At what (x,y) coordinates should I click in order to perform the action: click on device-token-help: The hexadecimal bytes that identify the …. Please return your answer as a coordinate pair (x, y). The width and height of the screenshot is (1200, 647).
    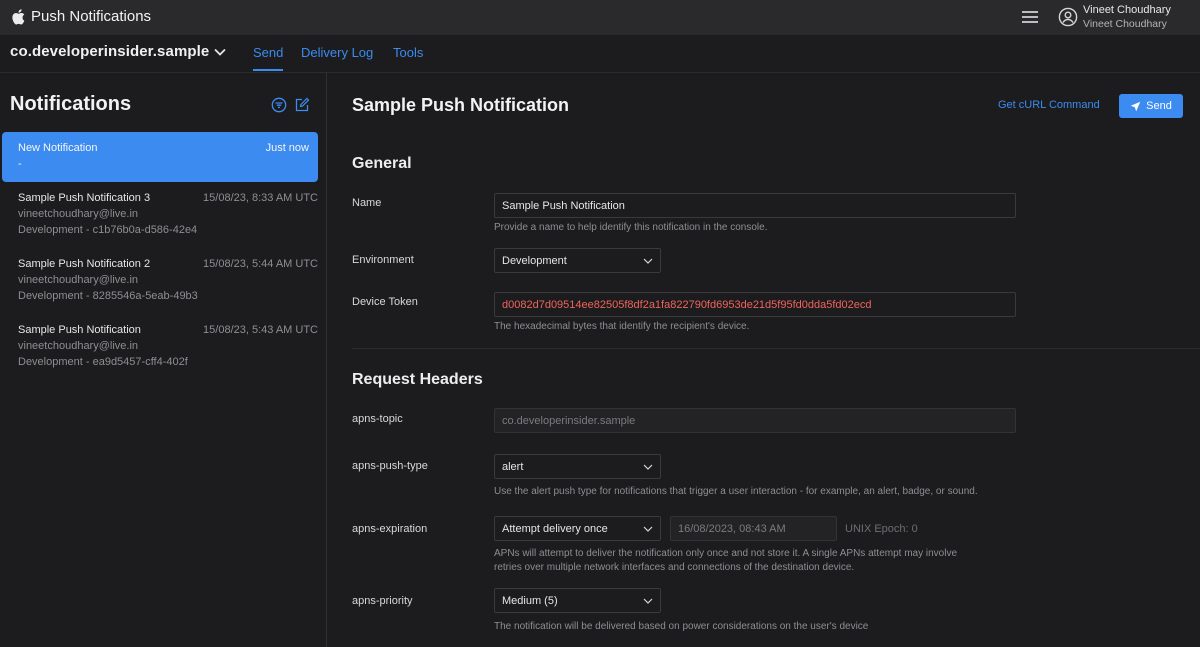
    Looking at the image, I should click on (622, 326).